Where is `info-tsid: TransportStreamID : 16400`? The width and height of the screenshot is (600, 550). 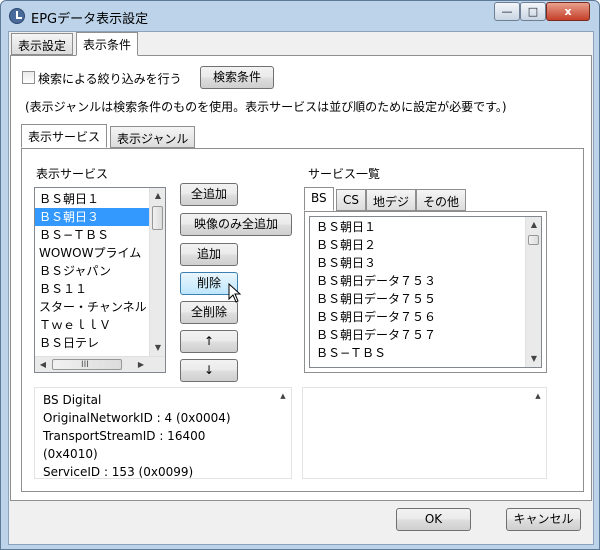
info-tsid: TransportStreamID : 16400 is located at coordinates (124, 436).